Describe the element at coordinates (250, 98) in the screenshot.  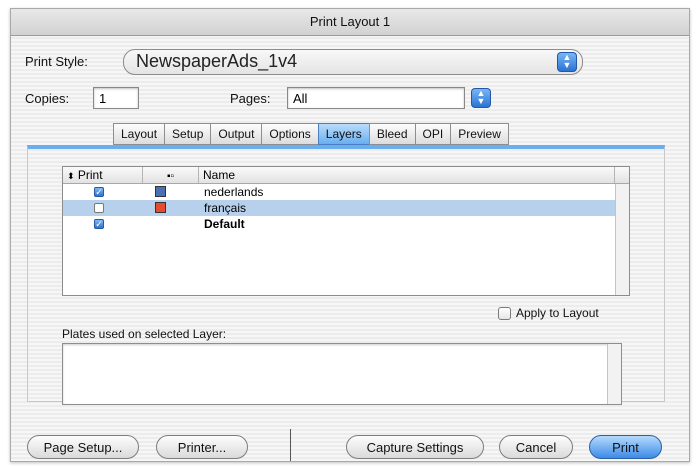
I see `pages-label: Pages:` at that location.